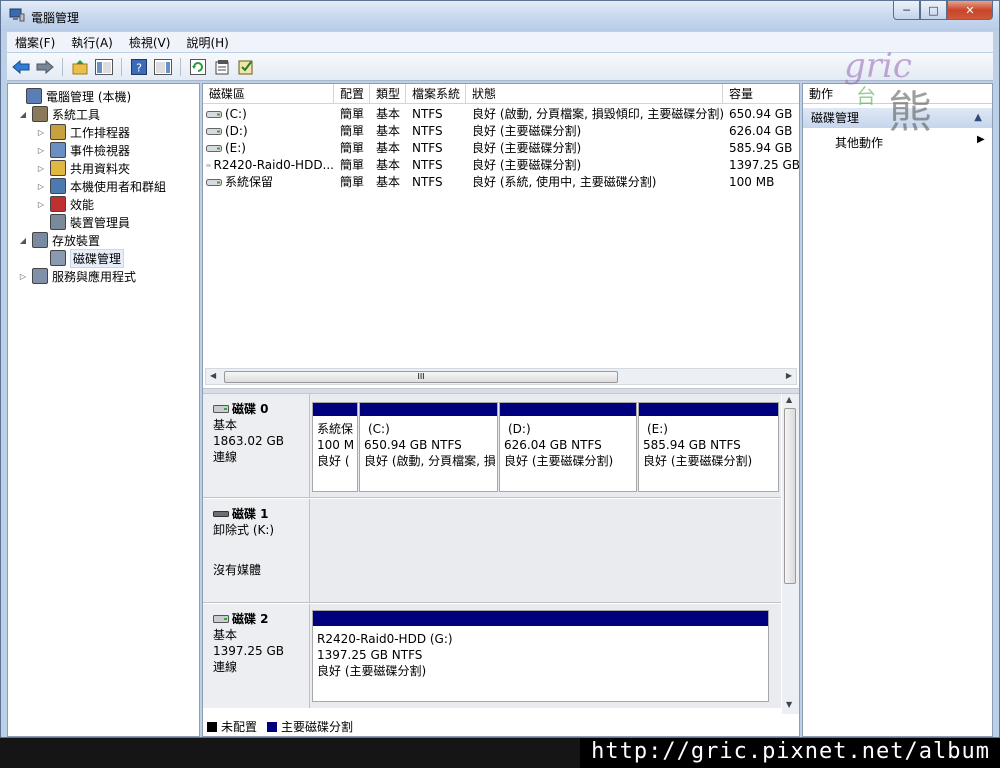 The height and width of the screenshot is (768, 1000). I want to click on back-button, so click(21, 67).